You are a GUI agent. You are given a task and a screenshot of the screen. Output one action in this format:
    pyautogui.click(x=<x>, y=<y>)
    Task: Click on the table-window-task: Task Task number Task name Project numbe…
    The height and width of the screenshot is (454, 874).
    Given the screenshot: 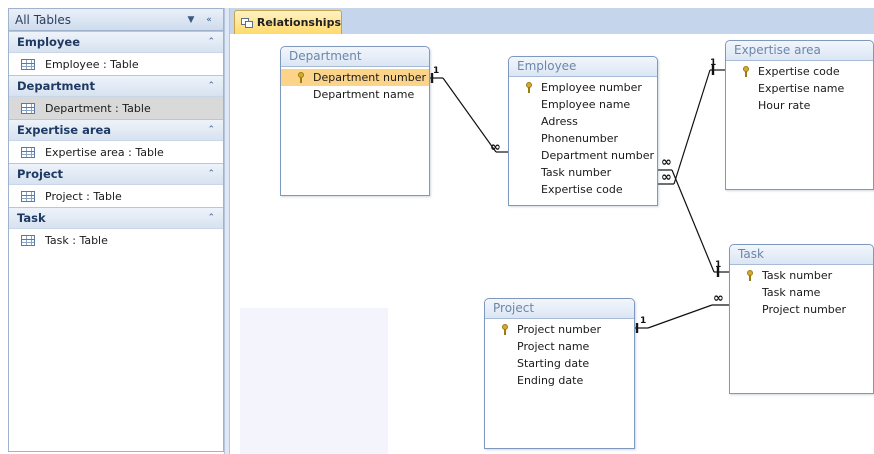 What is the action you would take?
    pyautogui.click(x=801, y=319)
    